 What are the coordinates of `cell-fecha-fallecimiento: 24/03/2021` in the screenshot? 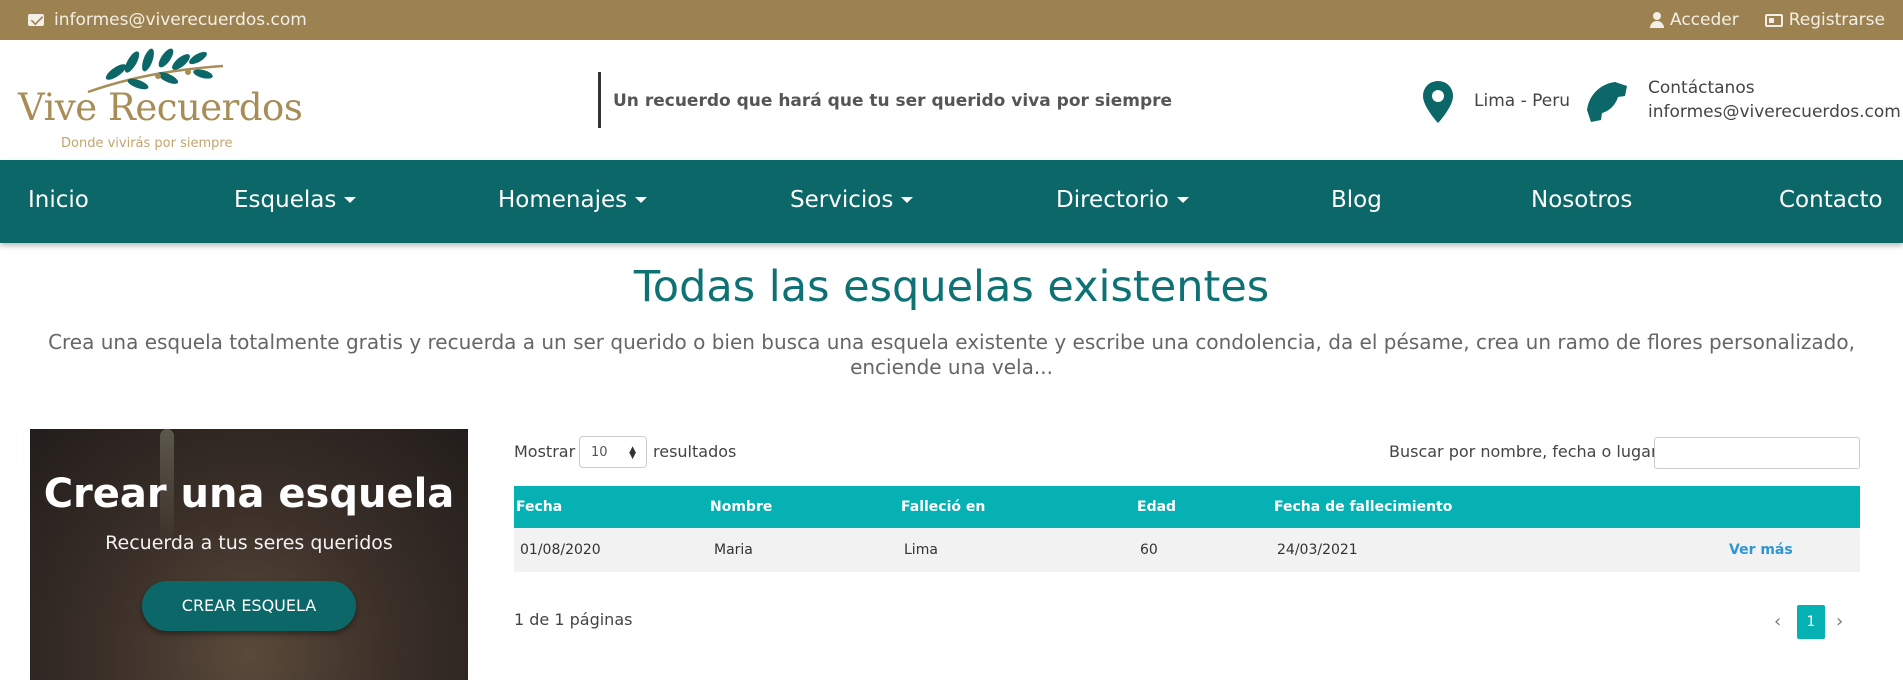 It's located at (1317, 550).